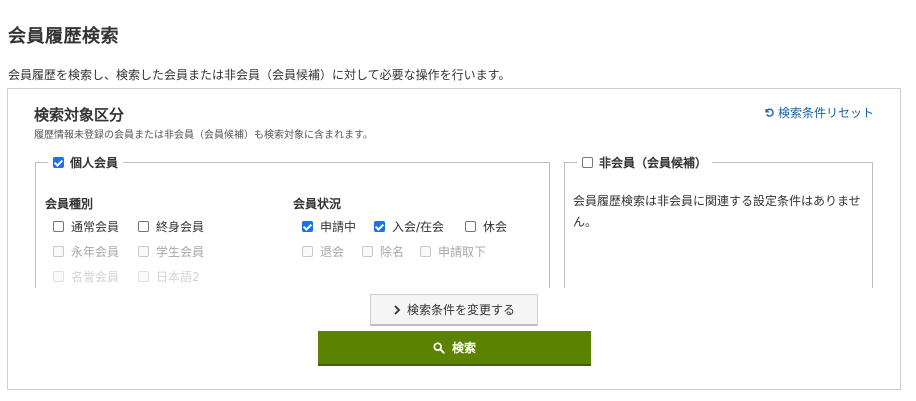 The height and width of the screenshot is (401, 916). Describe the element at coordinates (397, 309) in the screenshot. I see `chevron-right-icon` at that location.